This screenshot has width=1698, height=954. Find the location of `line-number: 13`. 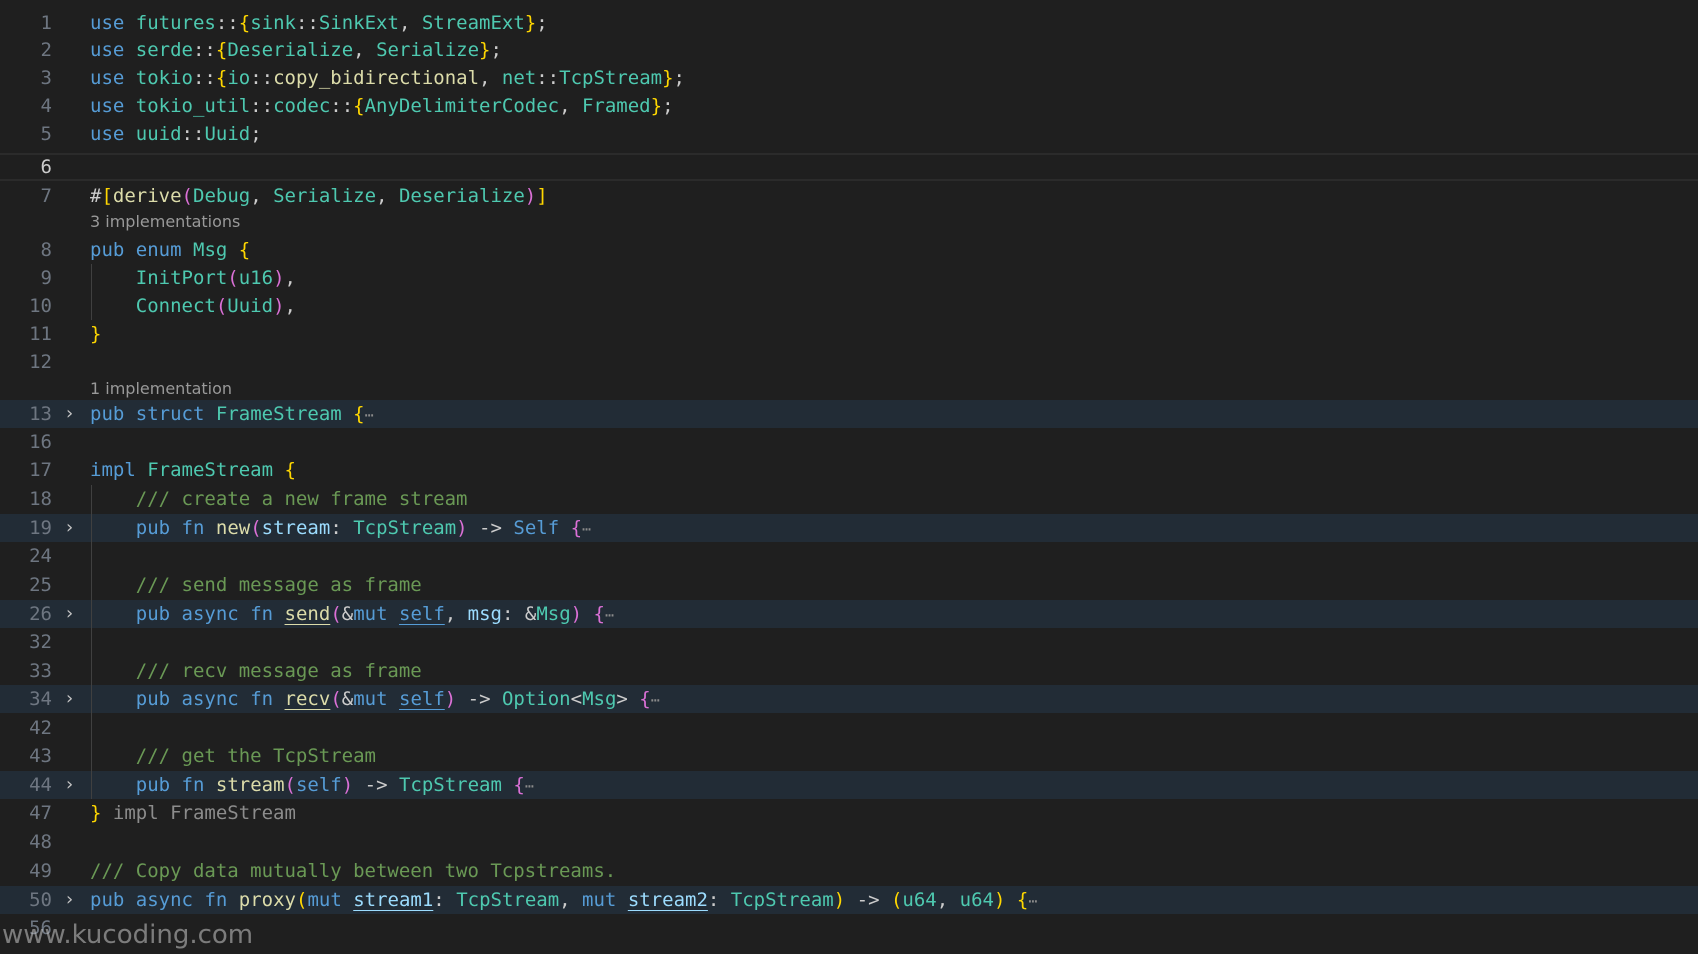

line-number: 13 is located at coordinates (40, 414).